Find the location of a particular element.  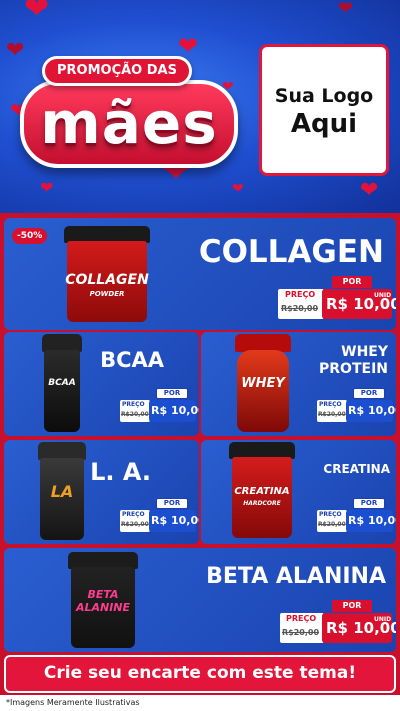

product-image: WHEY is located at coordinates (263, 383).